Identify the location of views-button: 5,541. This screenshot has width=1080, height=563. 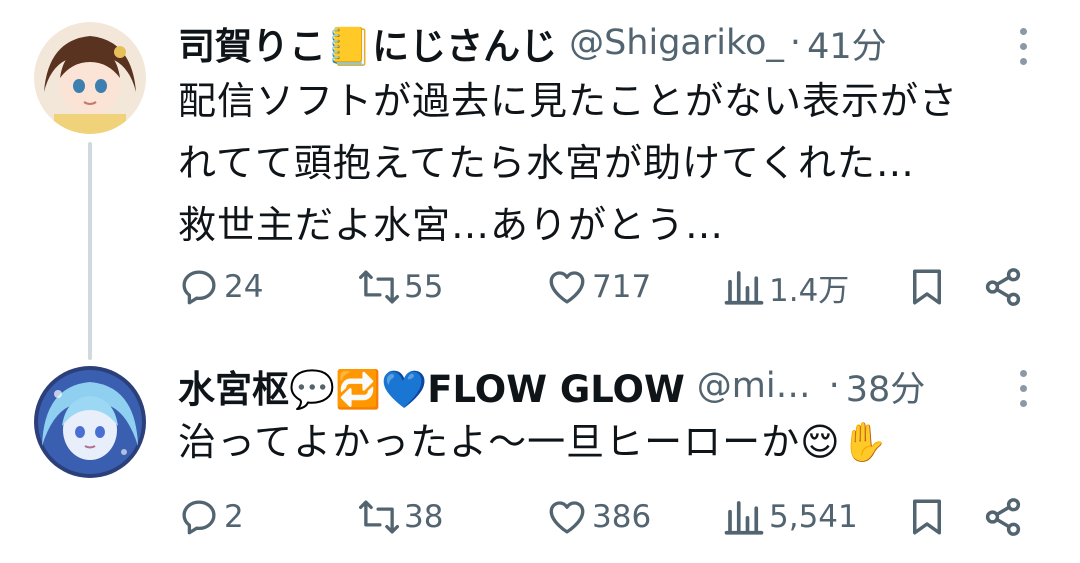
(790, 517).